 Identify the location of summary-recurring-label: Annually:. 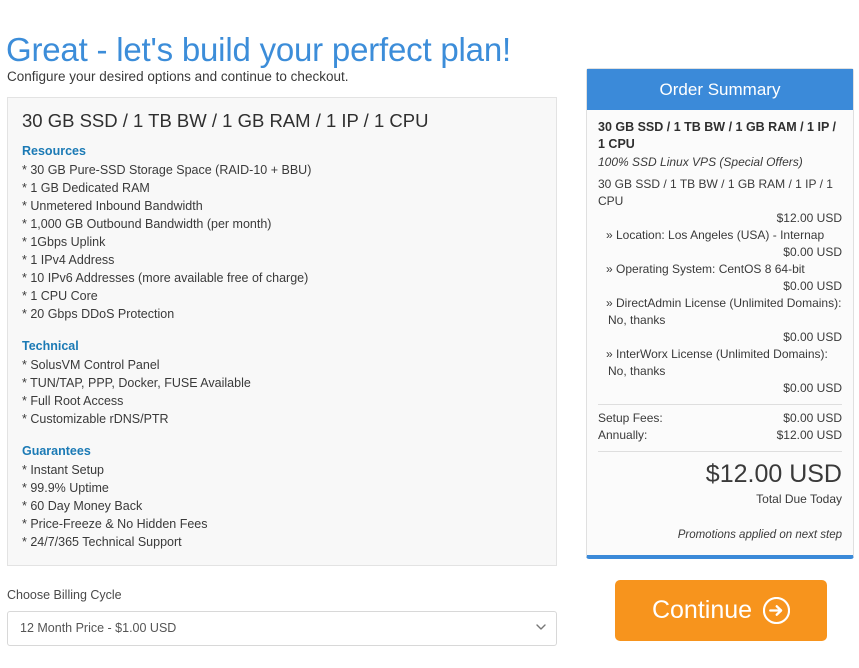
(623, 435).